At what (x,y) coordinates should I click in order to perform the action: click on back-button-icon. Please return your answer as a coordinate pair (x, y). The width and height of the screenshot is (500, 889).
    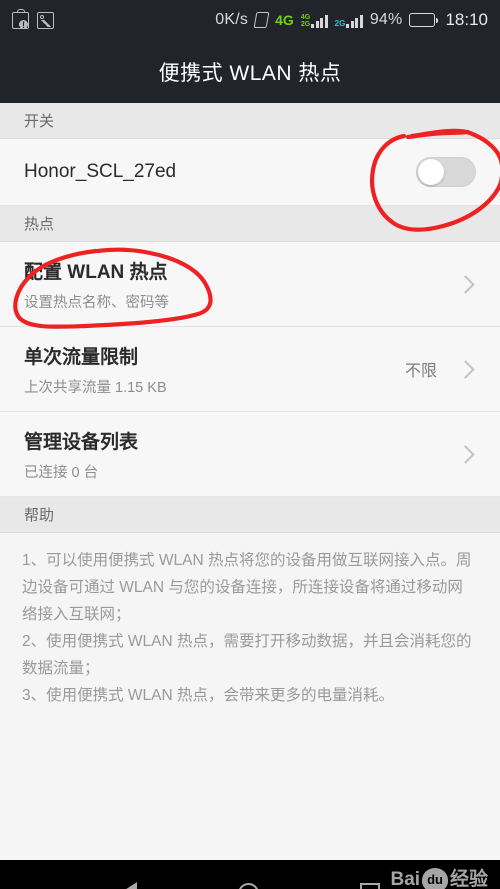
    Looking at the image, I should click on (129, 885).